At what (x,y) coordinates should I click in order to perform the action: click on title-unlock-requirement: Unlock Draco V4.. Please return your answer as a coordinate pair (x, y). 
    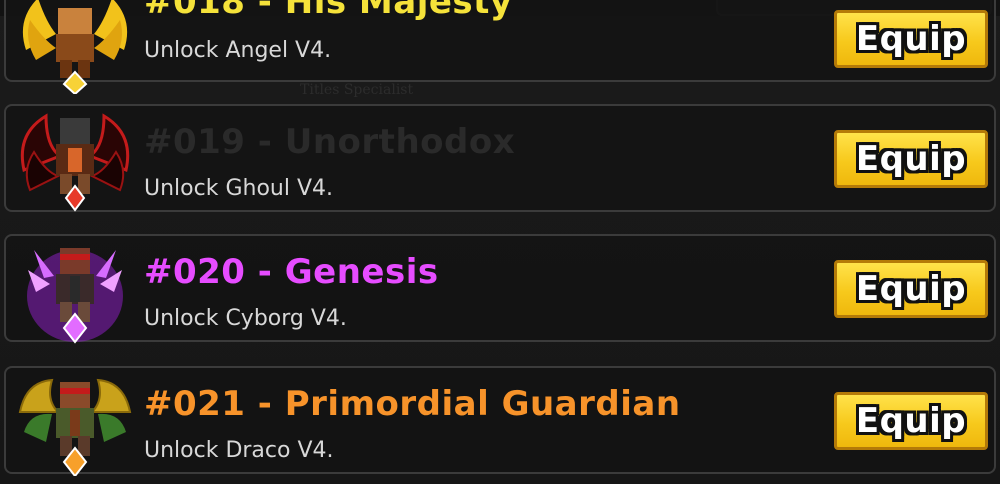
    Looking at the image, I should click on (239, 450).